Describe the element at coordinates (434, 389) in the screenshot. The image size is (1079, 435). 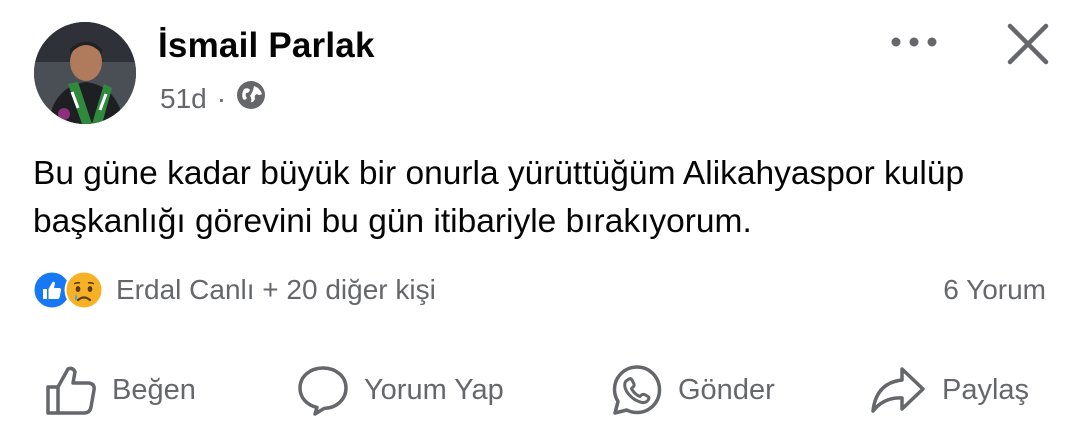
I see `comment-label: Yorum Yap` at that location.